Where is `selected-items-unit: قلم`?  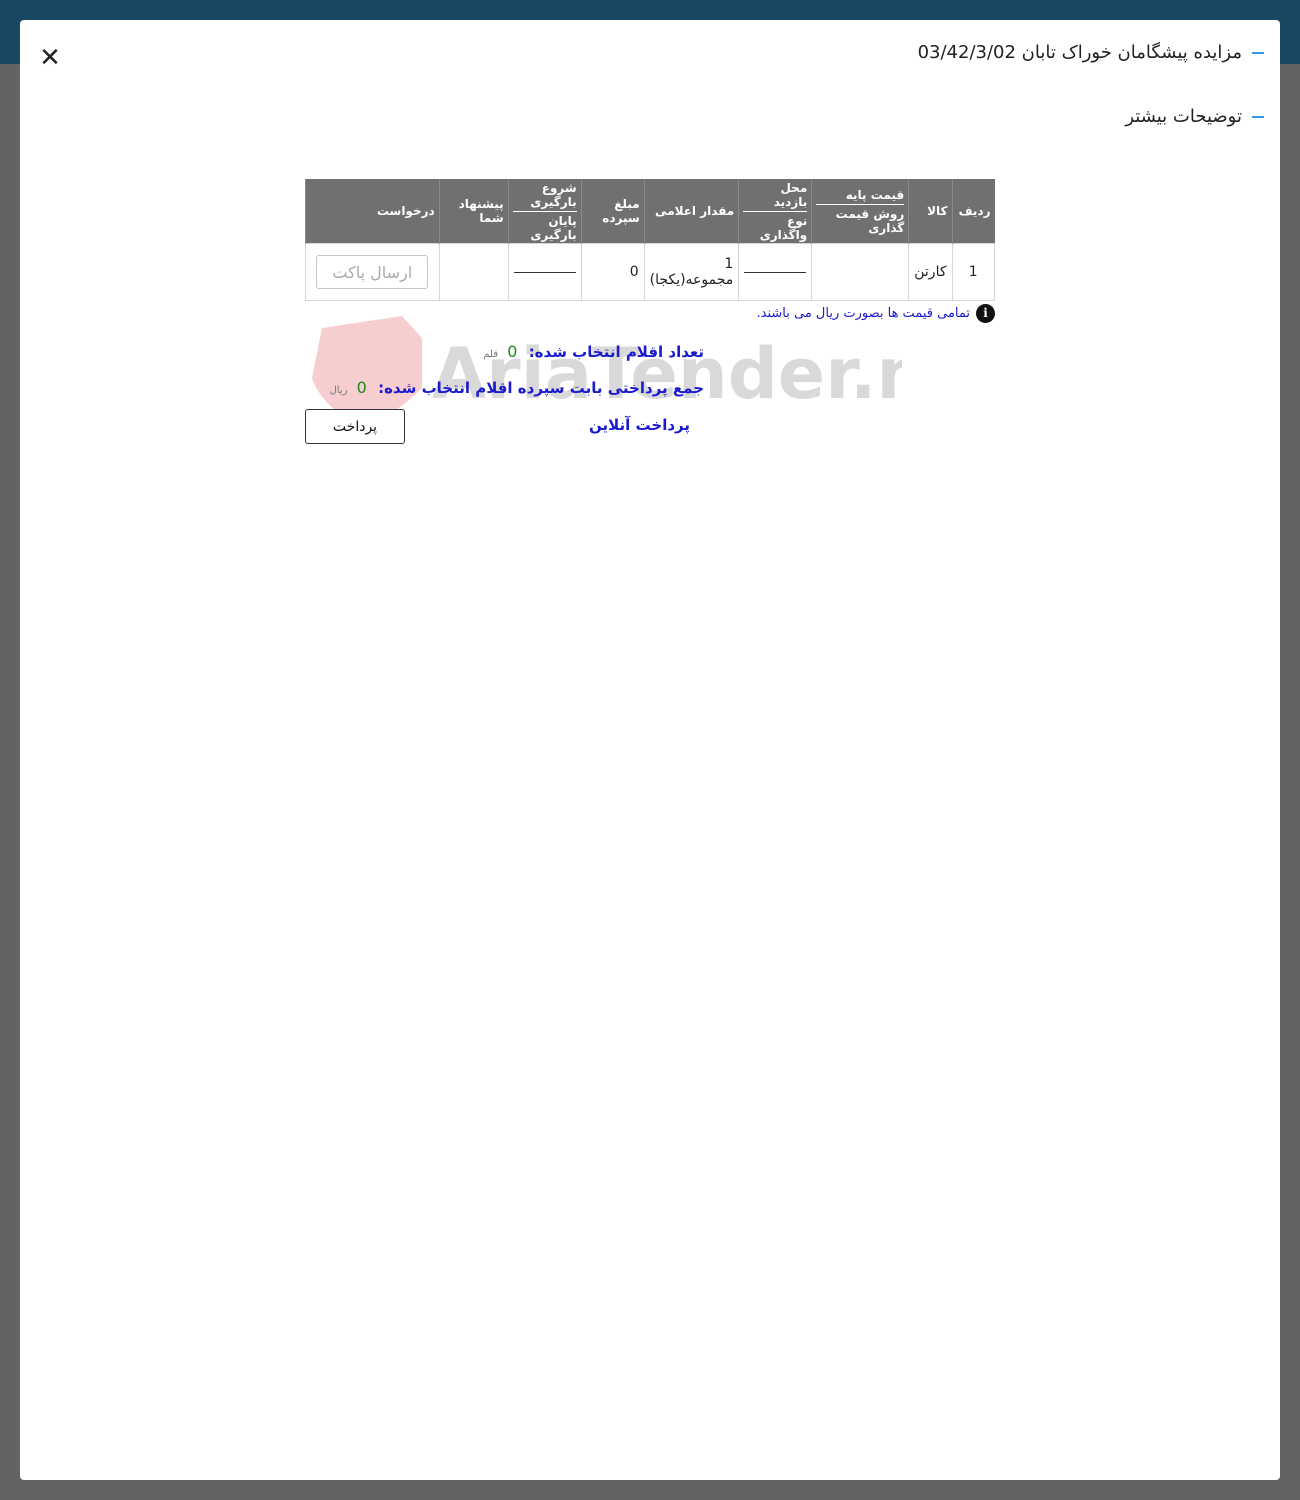
selected-items-unit: قلم is located at coordinates (491, 354).